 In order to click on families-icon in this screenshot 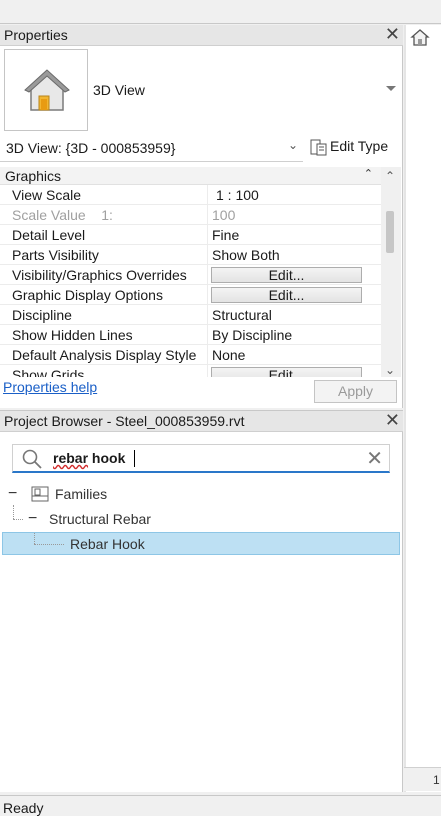, I will do `click(40, 494)`.